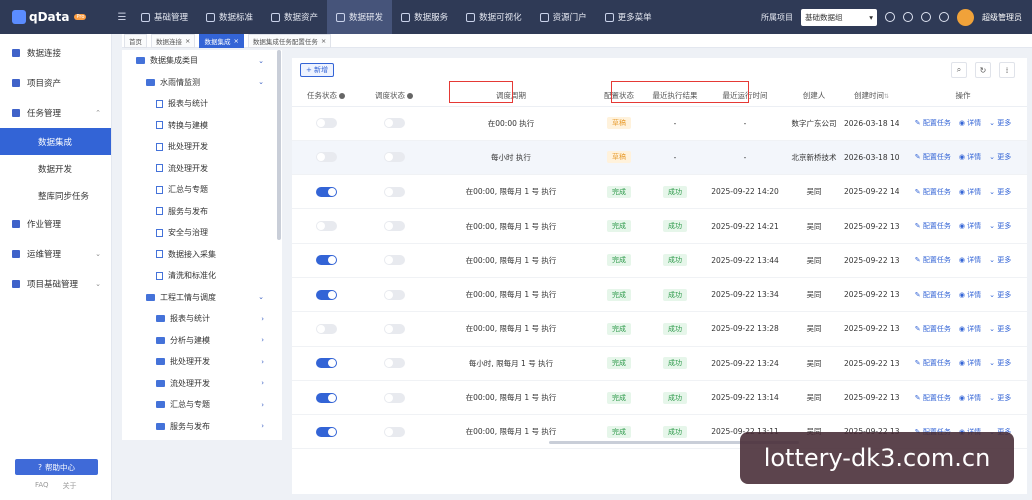  Describe the element at coordinates (983, 70) in the screenshot. I see `refresh-icon: ↻` at that location.